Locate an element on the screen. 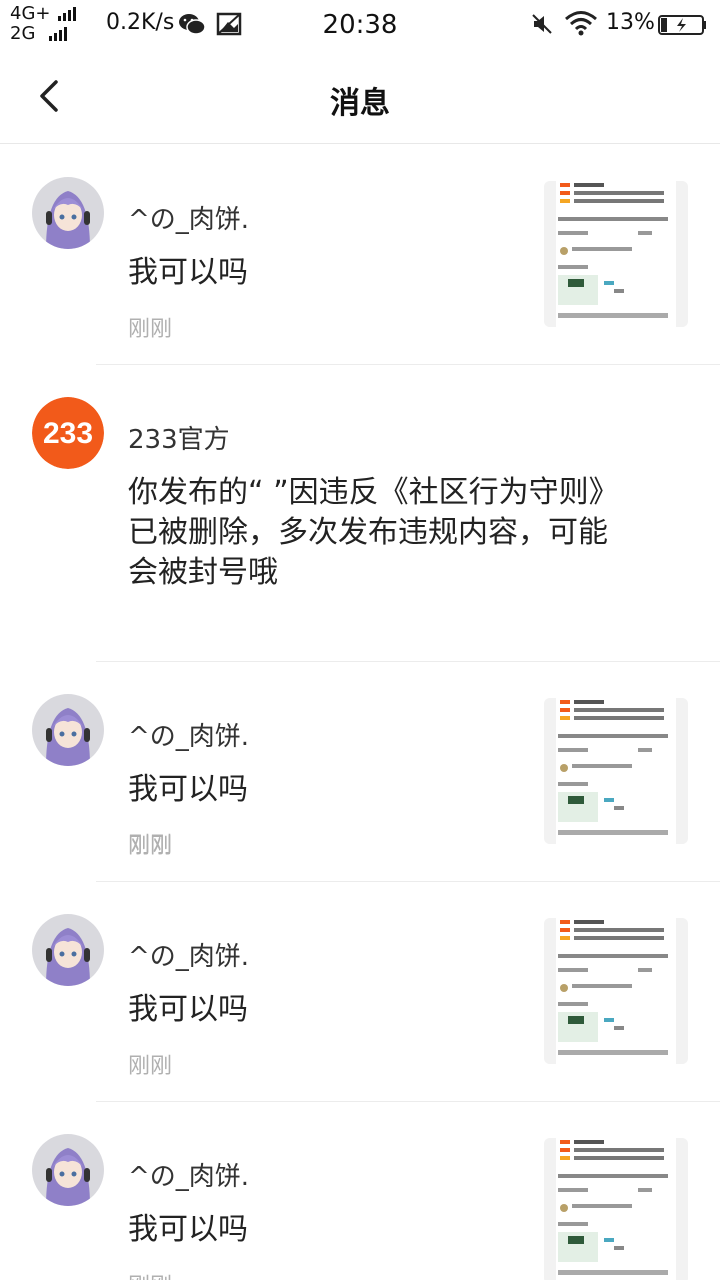 The height and width of the screenshot is (1280, 720). logo-text: 233 is located at coordinates (68, 433).